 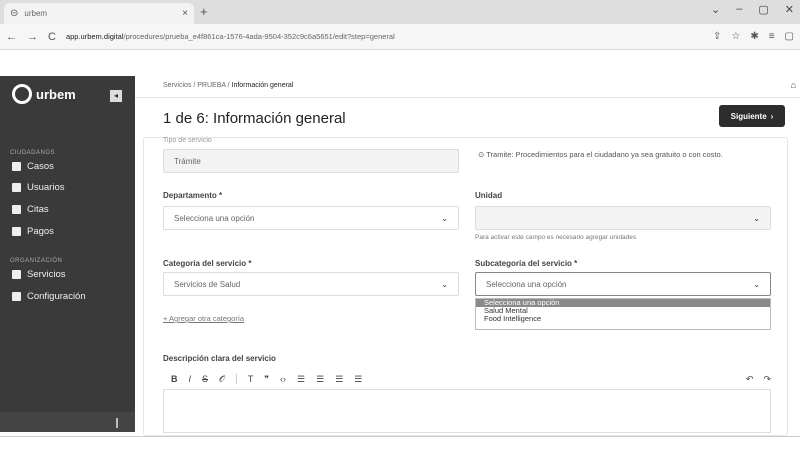 I want to click on agregar-categoria-link: + Agregar otra categoría, so click(x=203, y=318).